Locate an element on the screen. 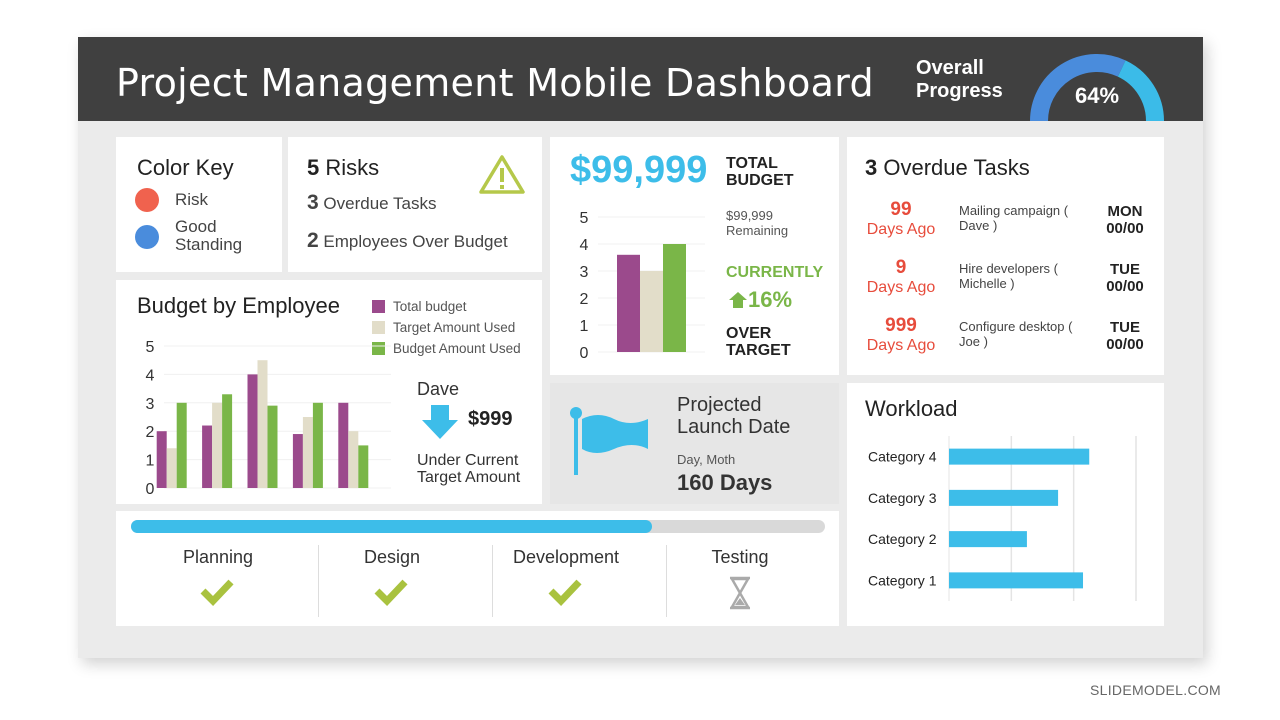  task-name: Mailing campaign ( Dave ) is located at coordinates (1014, 218).